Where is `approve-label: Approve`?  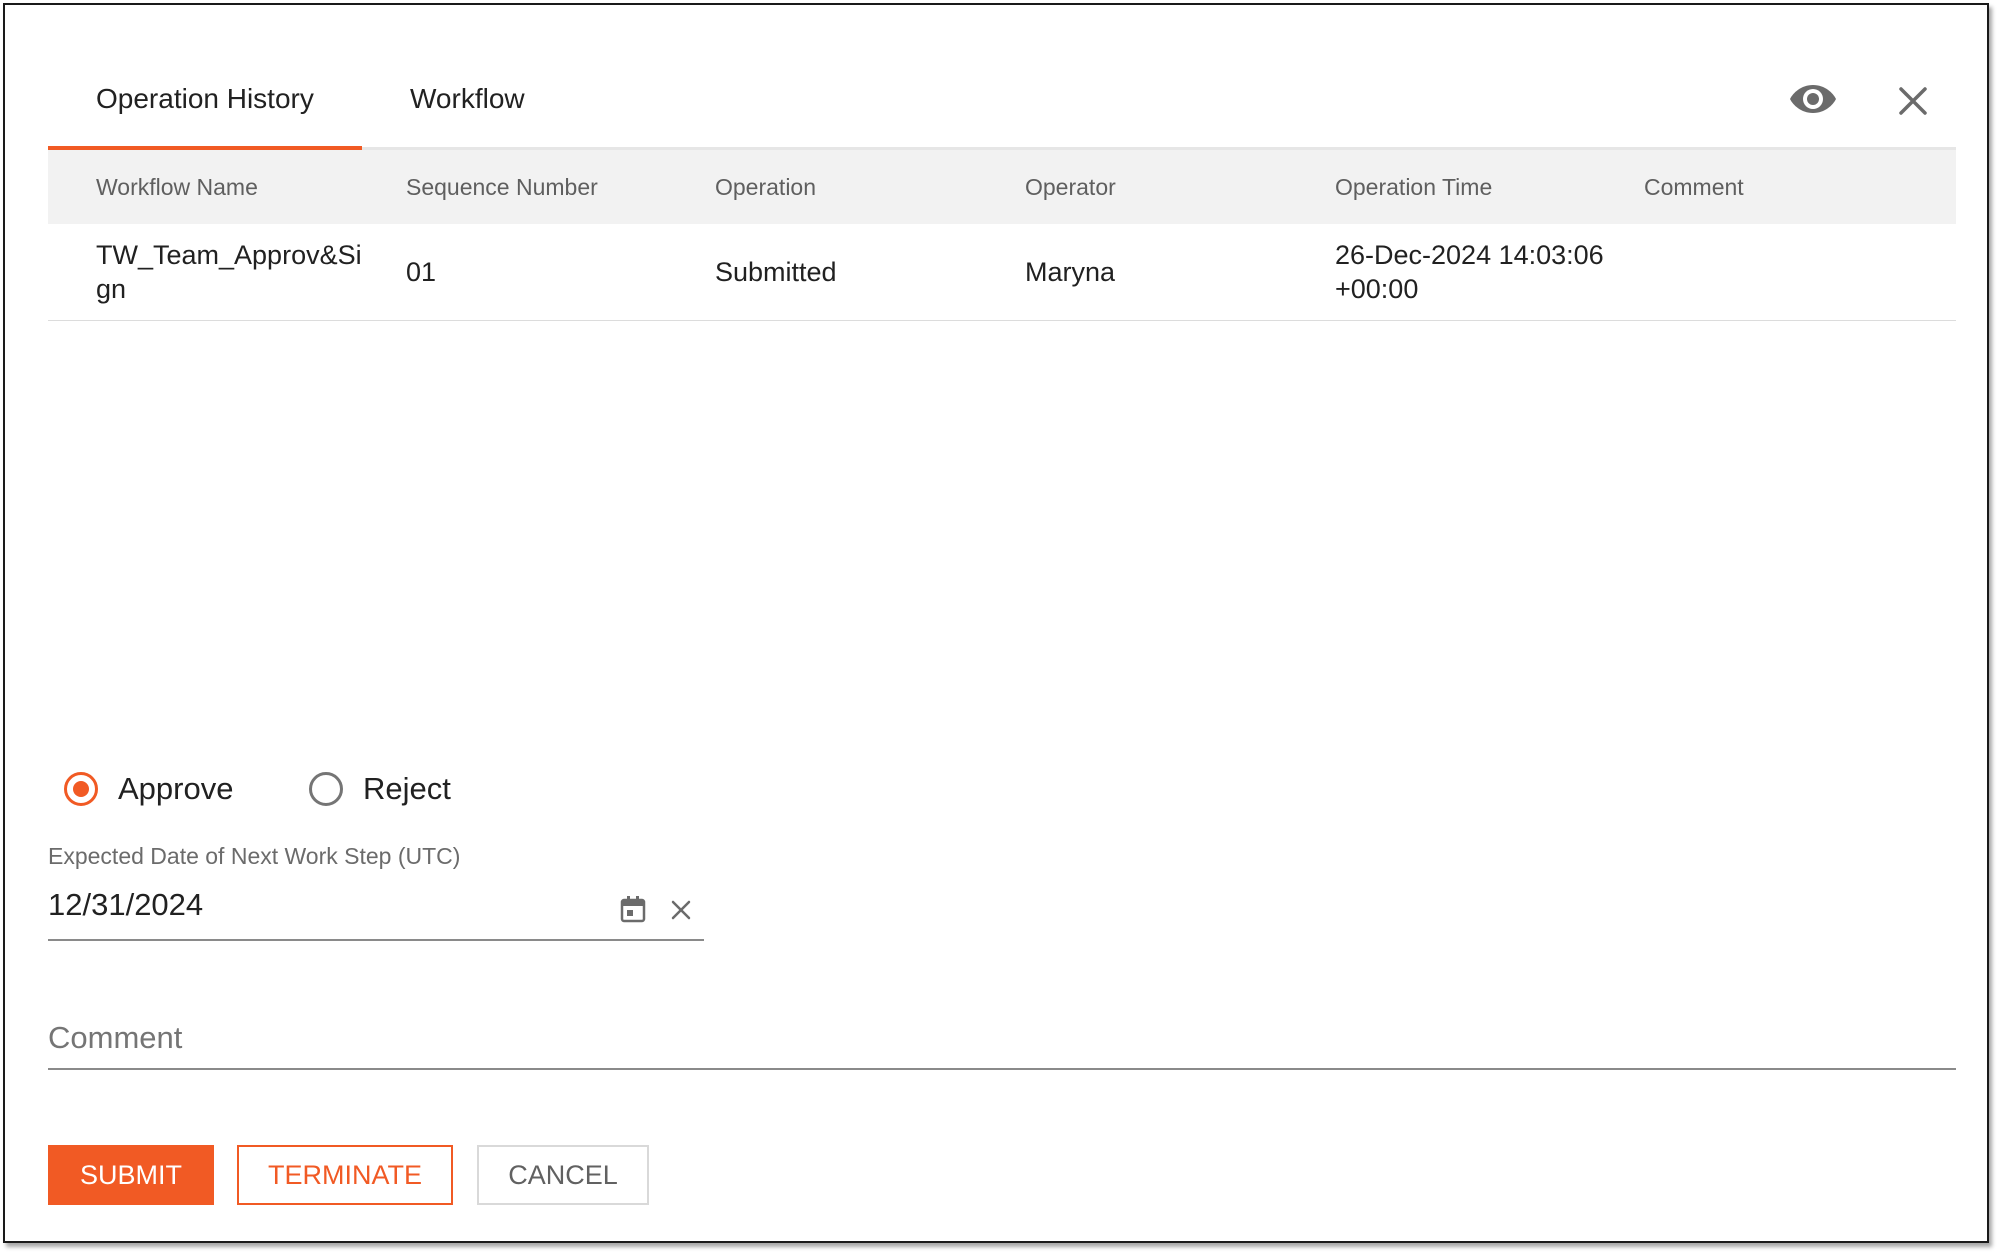 approve-label: Approve is located at coordinates (176, 788).